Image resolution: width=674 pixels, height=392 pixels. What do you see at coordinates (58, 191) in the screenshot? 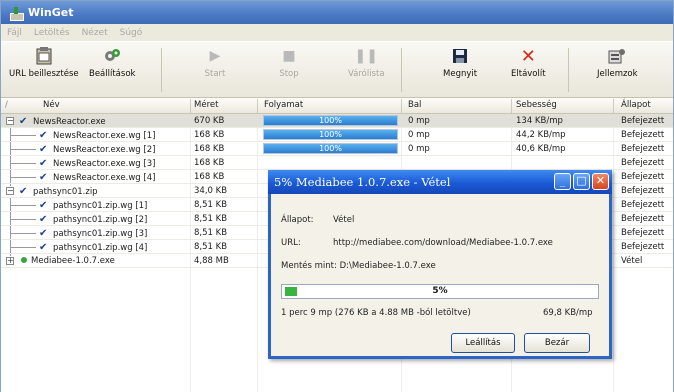
I see `file-name-cell: ✔ pathsync01.zip` at bounding box center [58, 191].